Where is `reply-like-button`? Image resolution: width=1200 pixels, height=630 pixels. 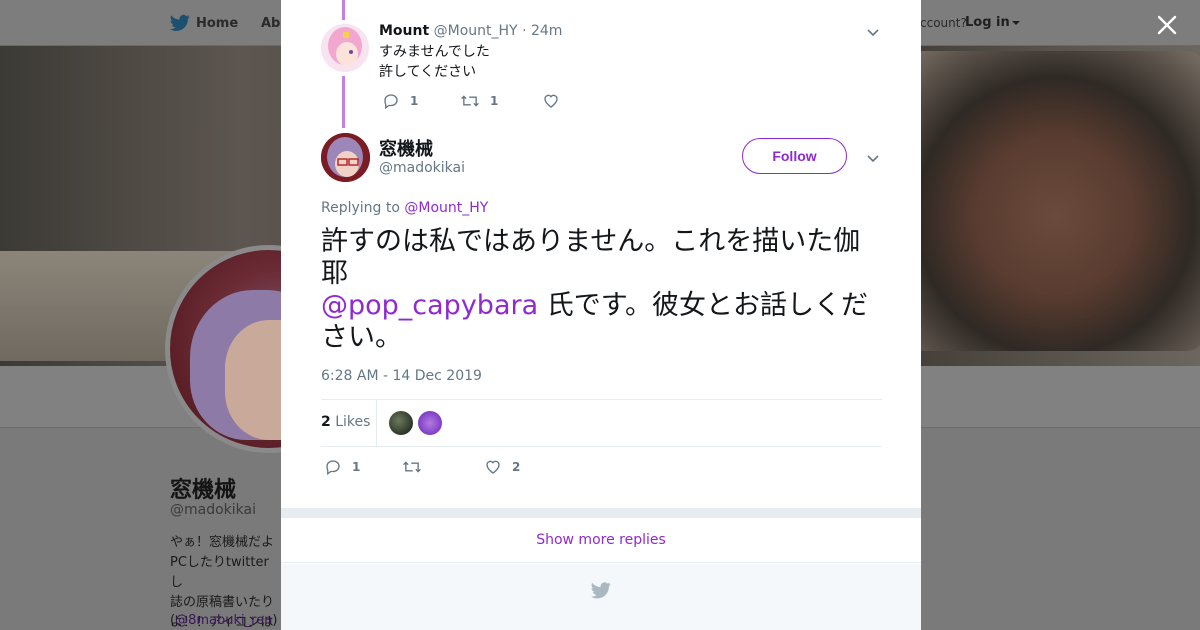 reply-like-button is located at coordinates (551, 101).